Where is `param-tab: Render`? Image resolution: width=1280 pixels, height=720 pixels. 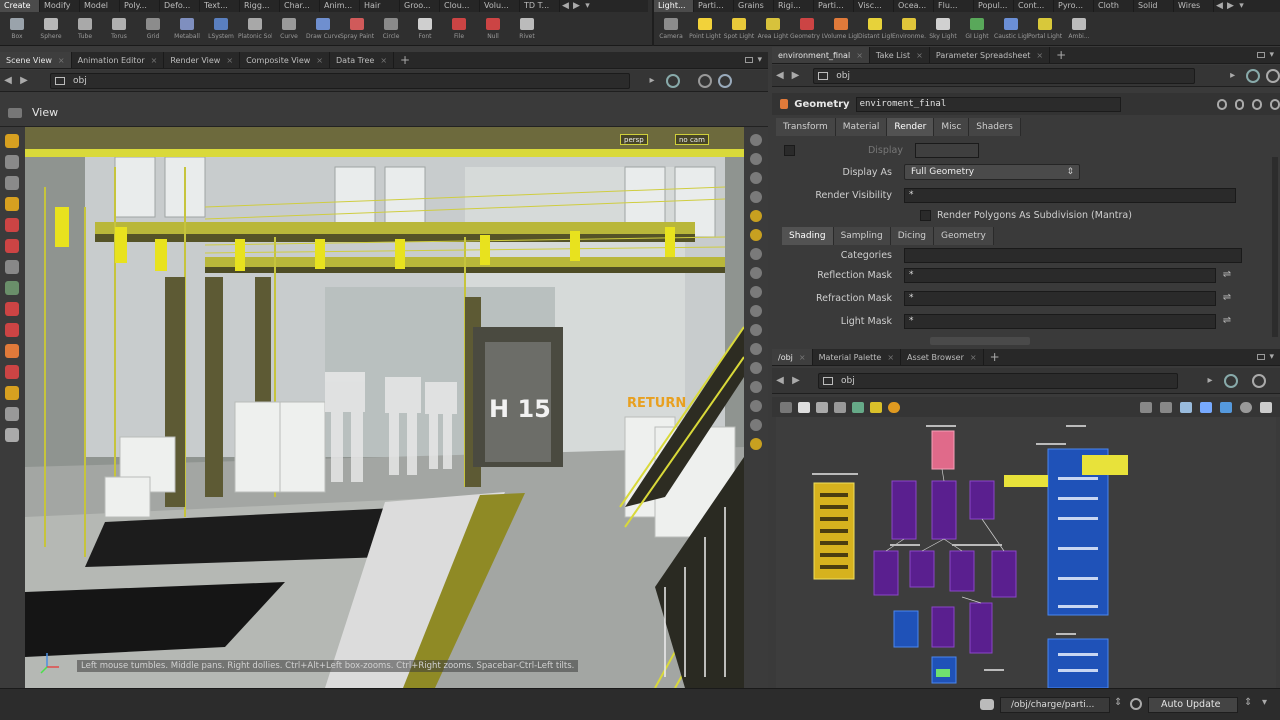
param-tab: Render is located at coordinates (911, 127).